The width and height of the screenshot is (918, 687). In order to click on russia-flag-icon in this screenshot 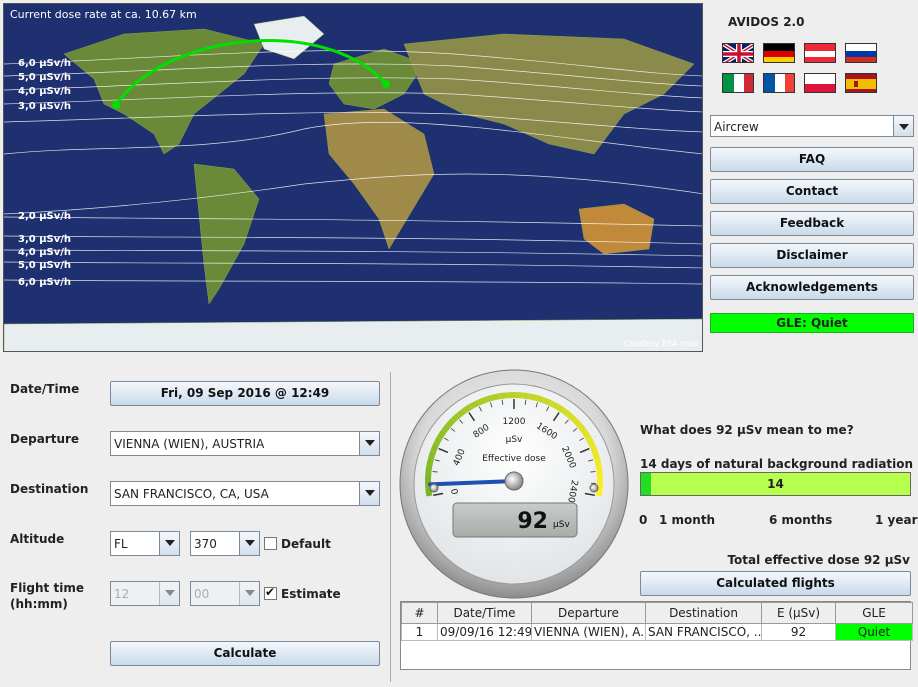, I will do `click(861, 53)`.